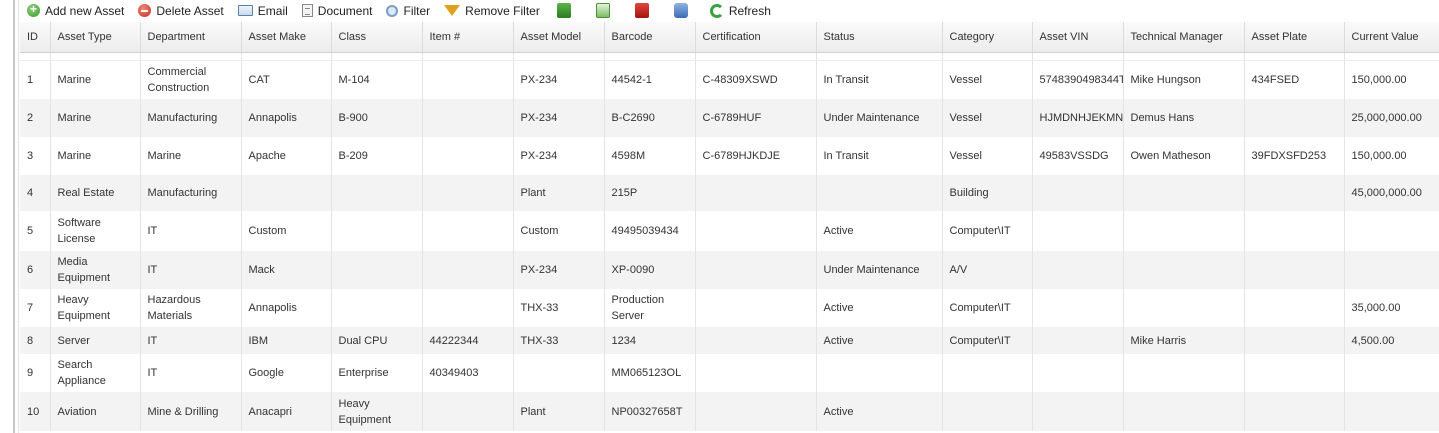 The image size is (1439, 433). Describe the element at coordinates (756, 118) in the screenshot. I see `table-cell: C-6789HUF` at that location.